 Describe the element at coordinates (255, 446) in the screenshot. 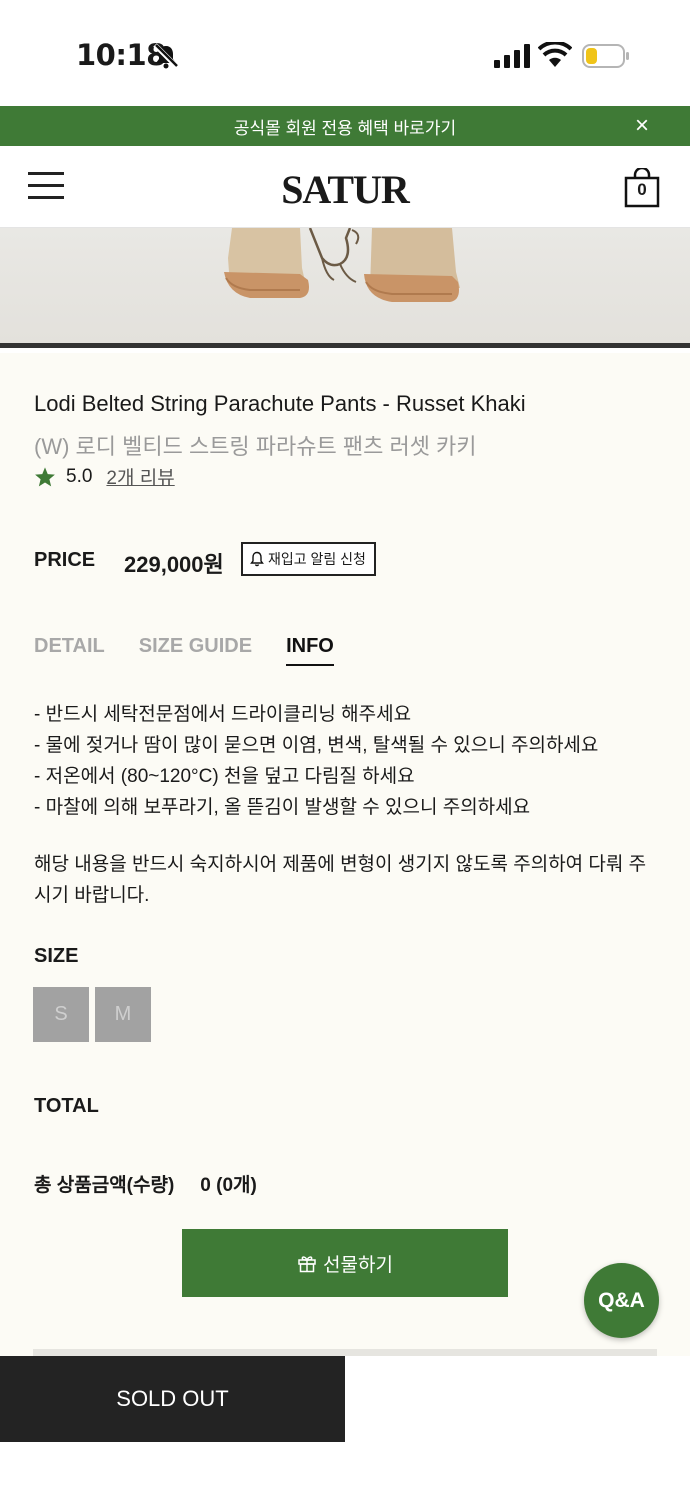

I see `product-title-ko: (W) 로디 벨티드 스트링 파라슈트 팬츠 러셋 카키` at that location.